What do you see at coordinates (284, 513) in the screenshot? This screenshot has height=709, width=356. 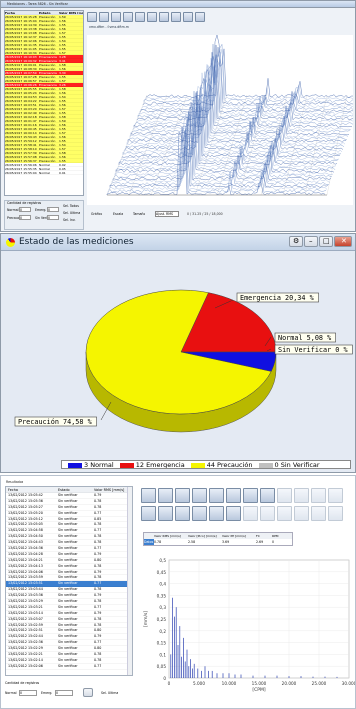 I see `save-icon` at bounding box center [284, 513].